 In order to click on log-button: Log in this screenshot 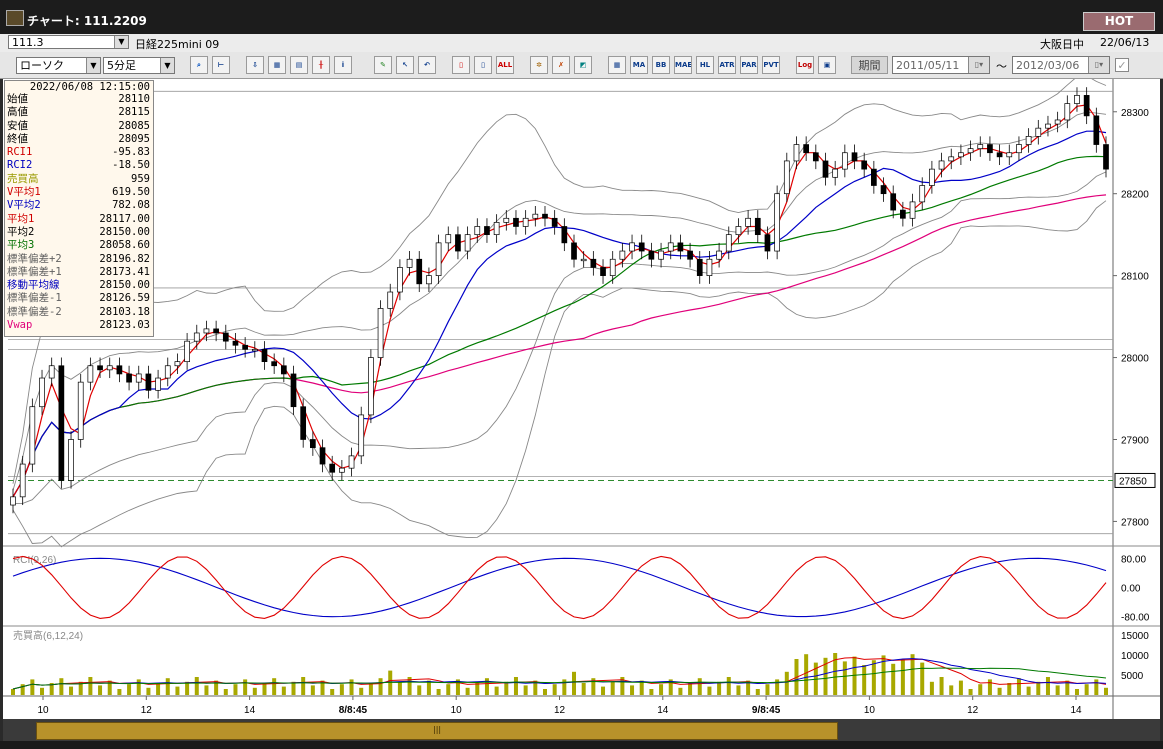, I will do `click(805, 65)`.